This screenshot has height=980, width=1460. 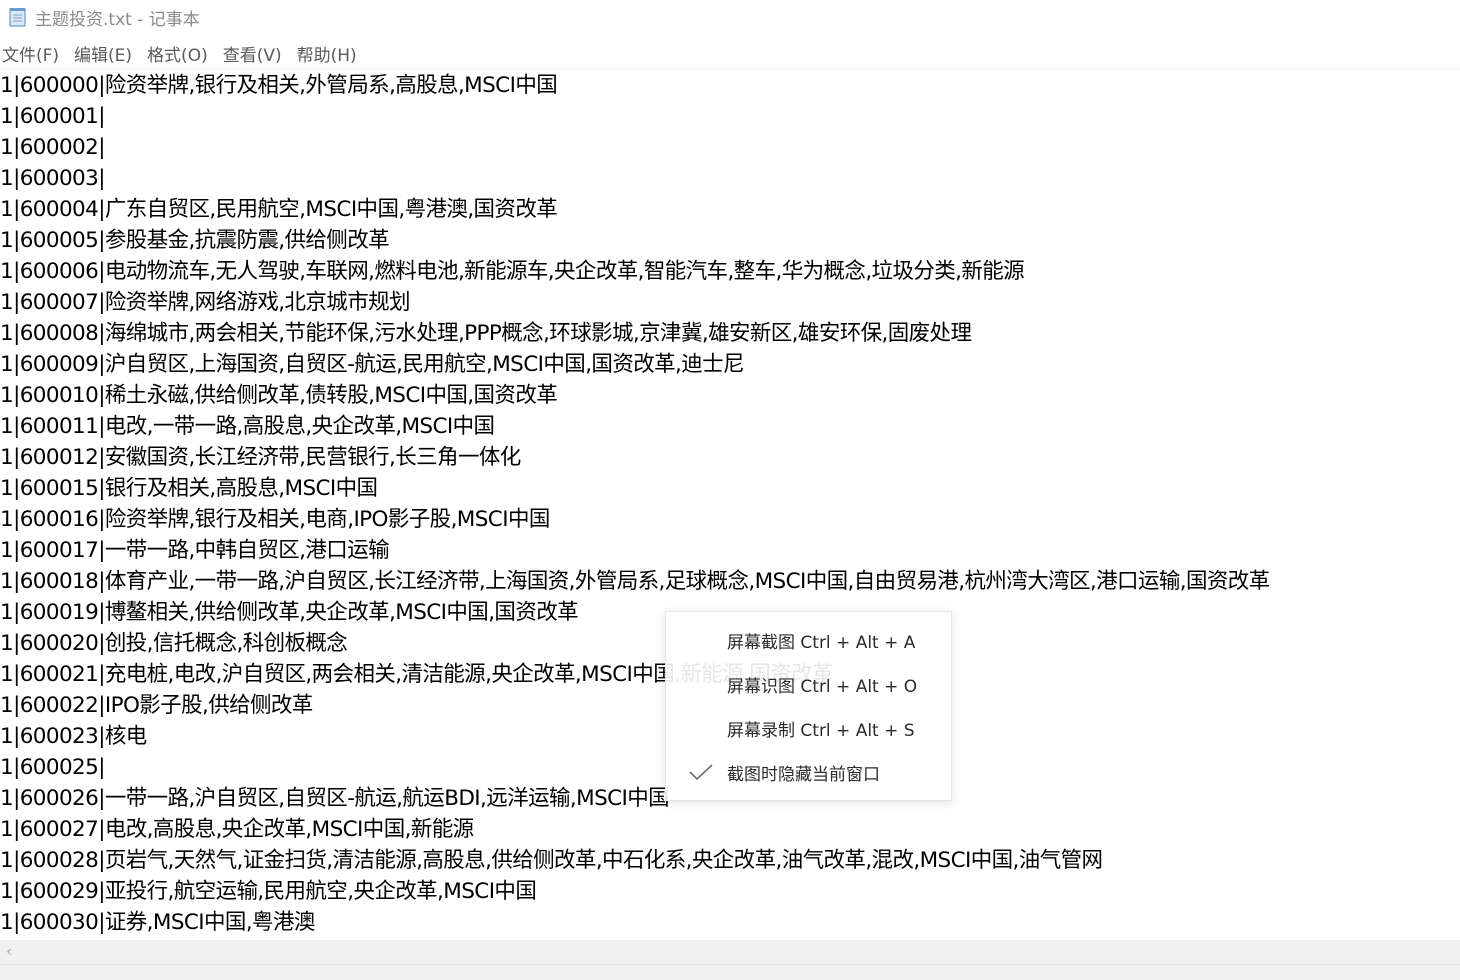 I want to click on text-line: 1|600004|广东自贸区,民用航空,MSCI中国,粤港澳,国资改革, so click(x=279, y=209).